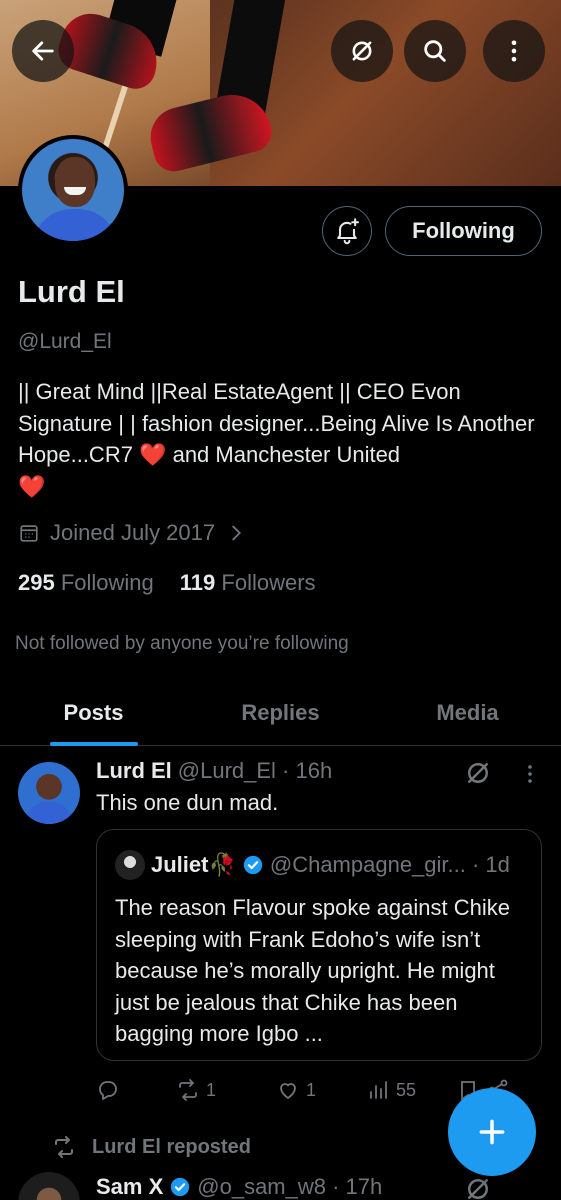  I want to click on bell-plus-icon, so click(348, 231).